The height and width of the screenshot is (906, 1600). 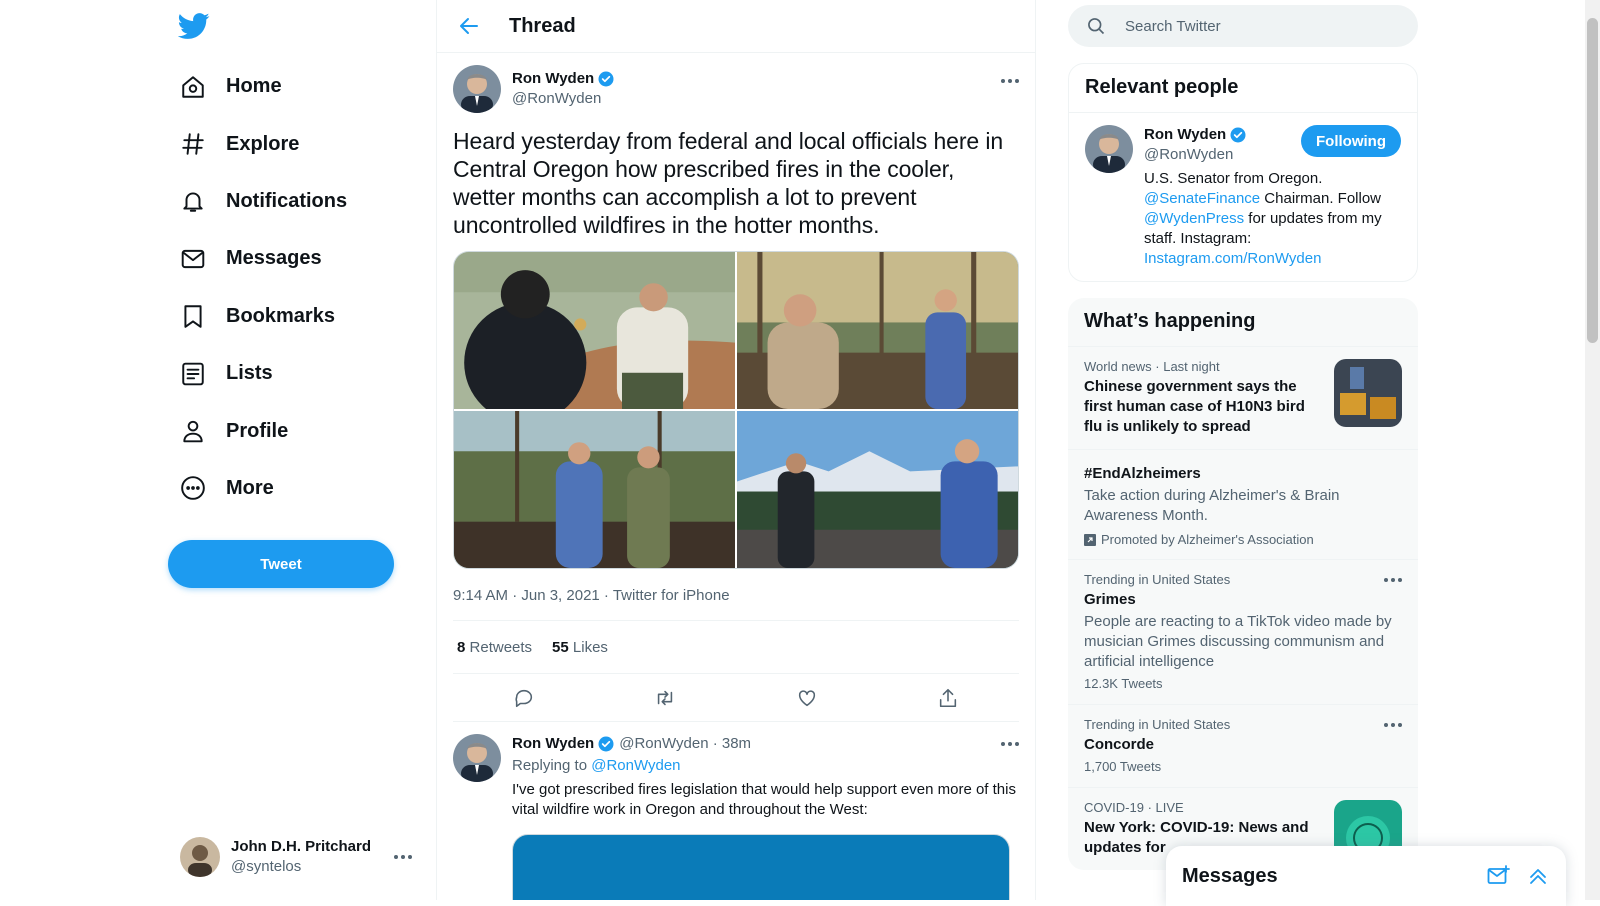 What do you see at coordinates (1109, 149) in the screenshot?
I see `person-avatar` at bounding box center [1109, 149].